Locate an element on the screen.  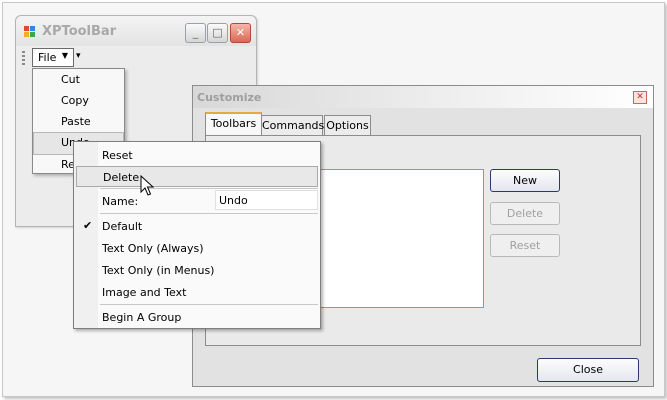
tab-commands: Commands is located at coordinates (293, 125).